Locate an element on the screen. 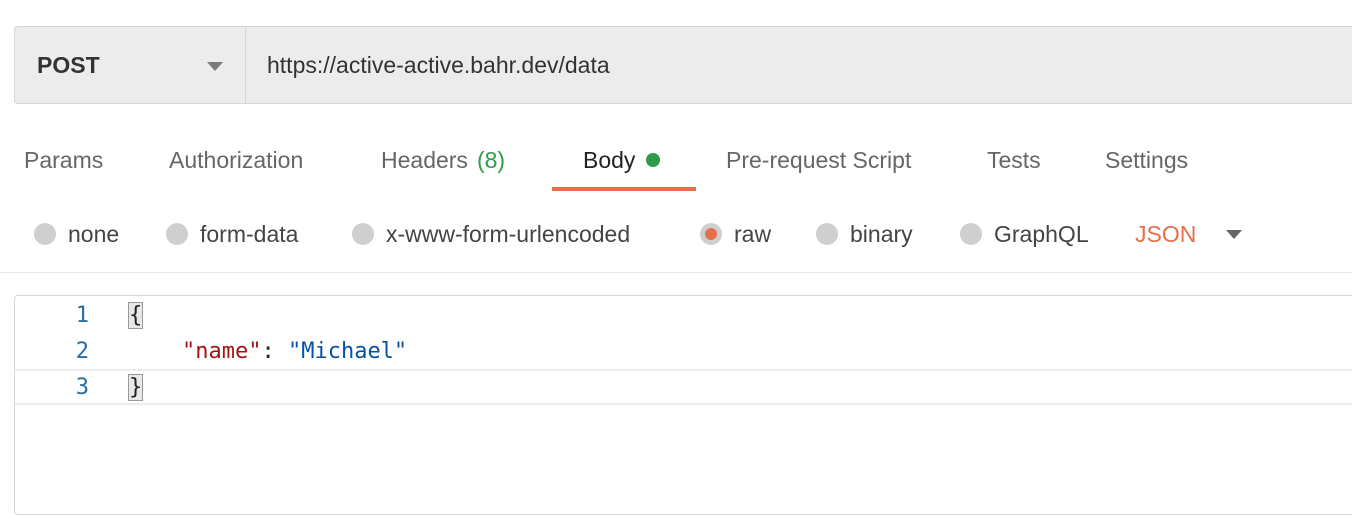  body-modified-indicator is located at coordinates (653, 160).